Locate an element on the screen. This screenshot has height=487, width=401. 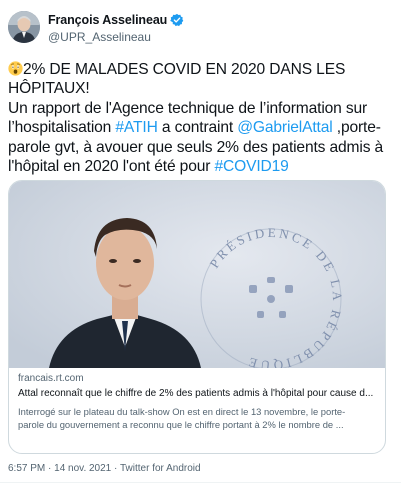
tweet-date: 14 nov. 2021 is located at coordinates (82, 468).